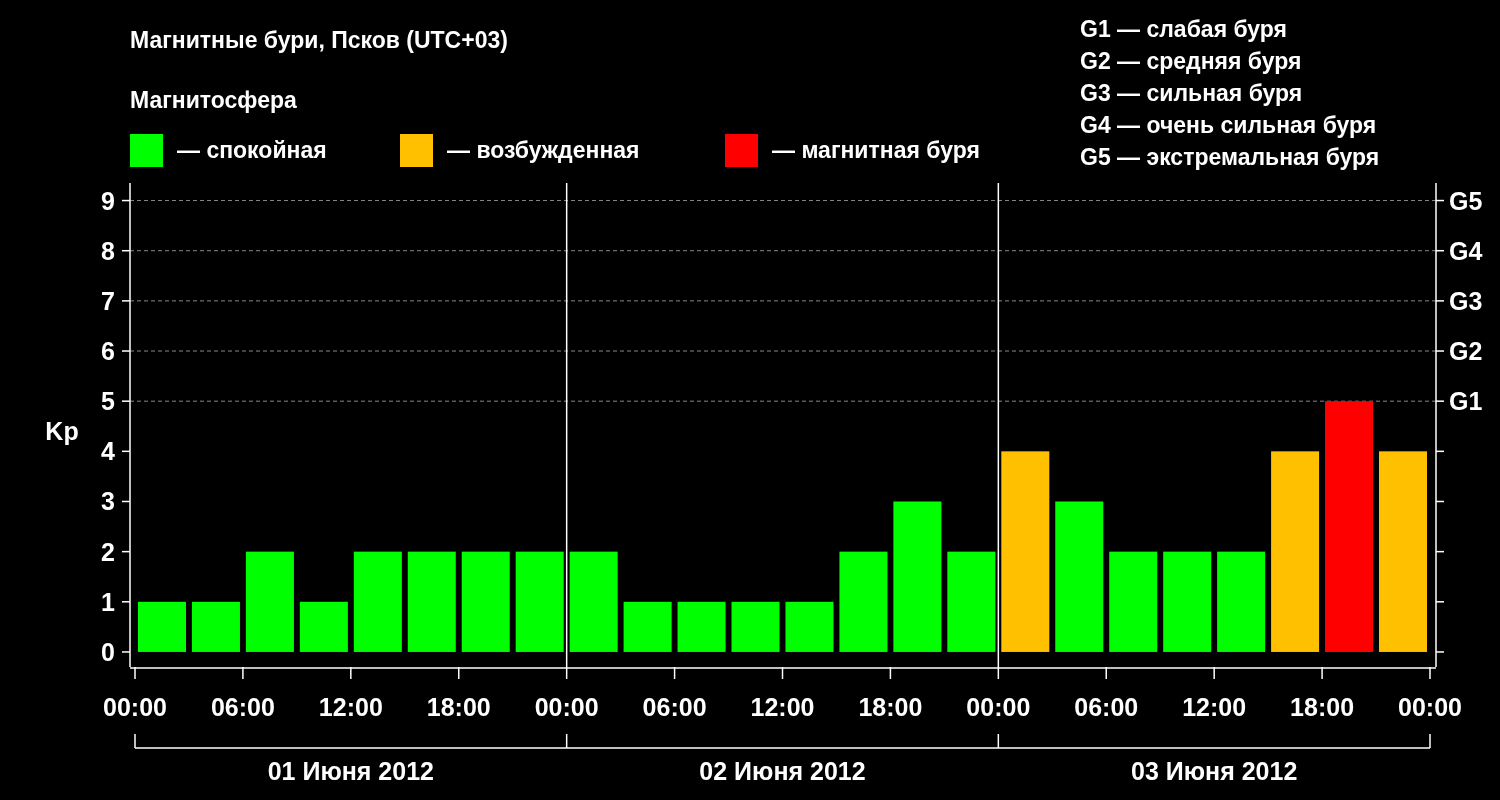 Image resolution: width=1500 pixels, height=800 pixels. Describe the element at coordinates (108, 401) in the screenshot. I see `y-tick-label: 5` at that location.